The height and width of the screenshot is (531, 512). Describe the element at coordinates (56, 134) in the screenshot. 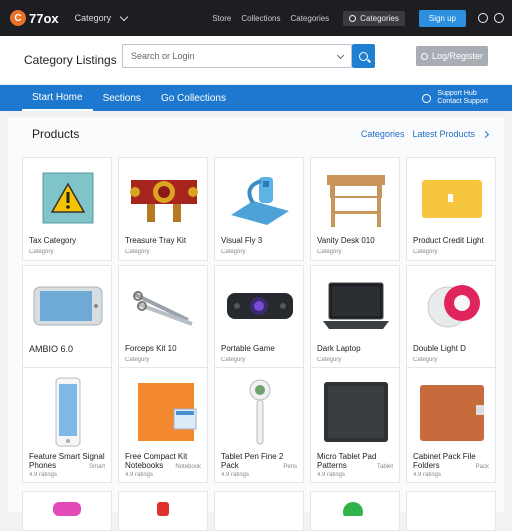

I see `section-title: Products` at that location.